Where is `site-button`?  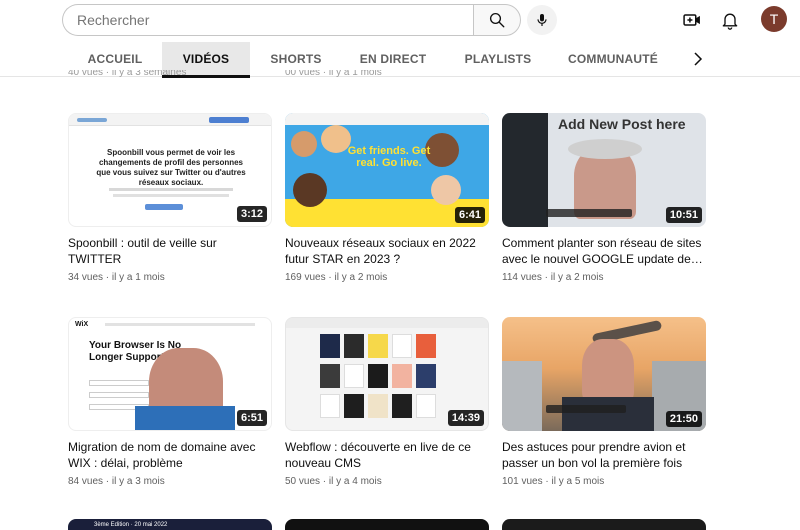 site-button is located at coordinates (229, 120).